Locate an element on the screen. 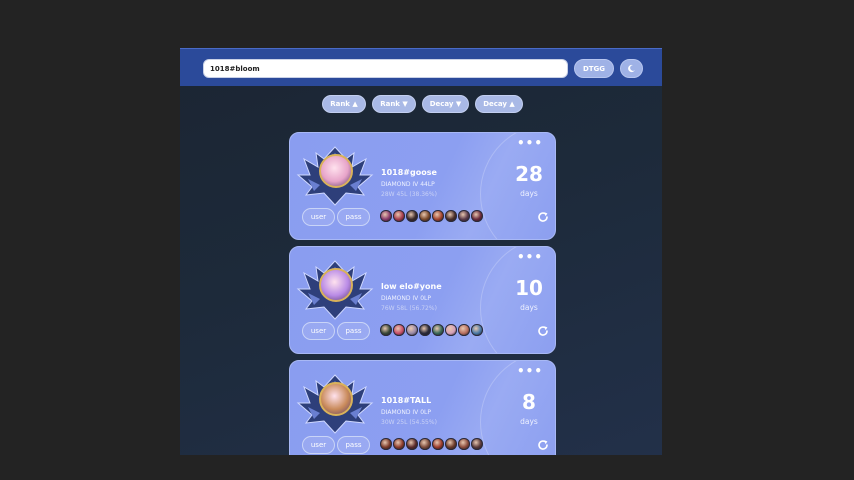 This screenshot has width=854, height=480. theme-toggle-button is located at coordinates (631, 68).